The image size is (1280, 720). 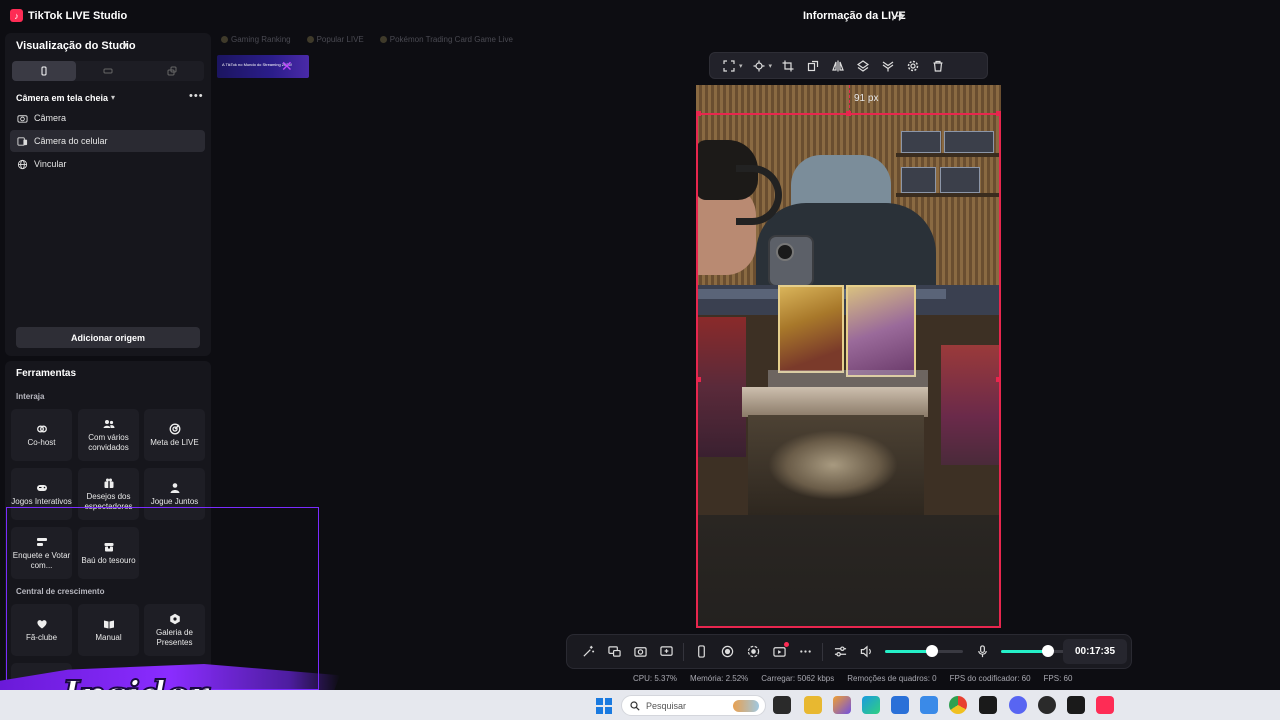 What do you see at coordinates (41, 435) in the screenshot?
I see `tool-co-host: Co-host` at bounding box center [41, 435].